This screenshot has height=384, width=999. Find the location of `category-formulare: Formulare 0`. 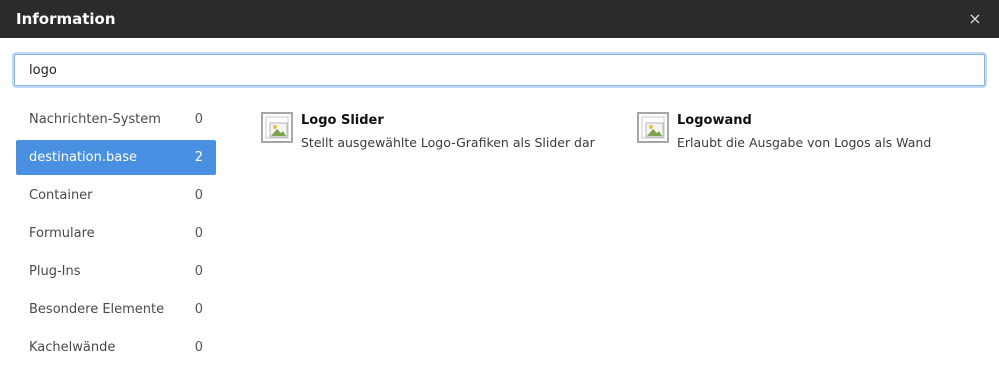

category-formulare: Formulare 0 is located at coordinates (116, 233).